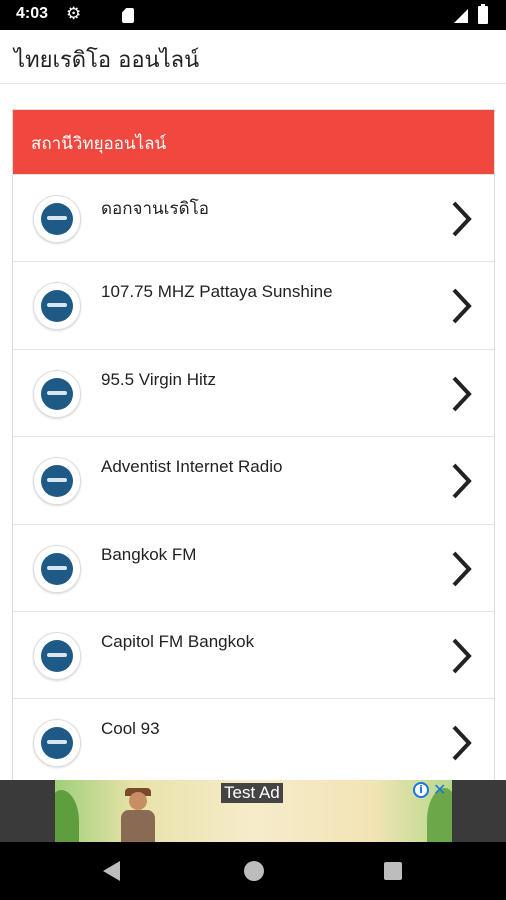  Describe the element at coordinates (74, 14) in the screenshot. I see `gear-icon: ⚙` at that location.